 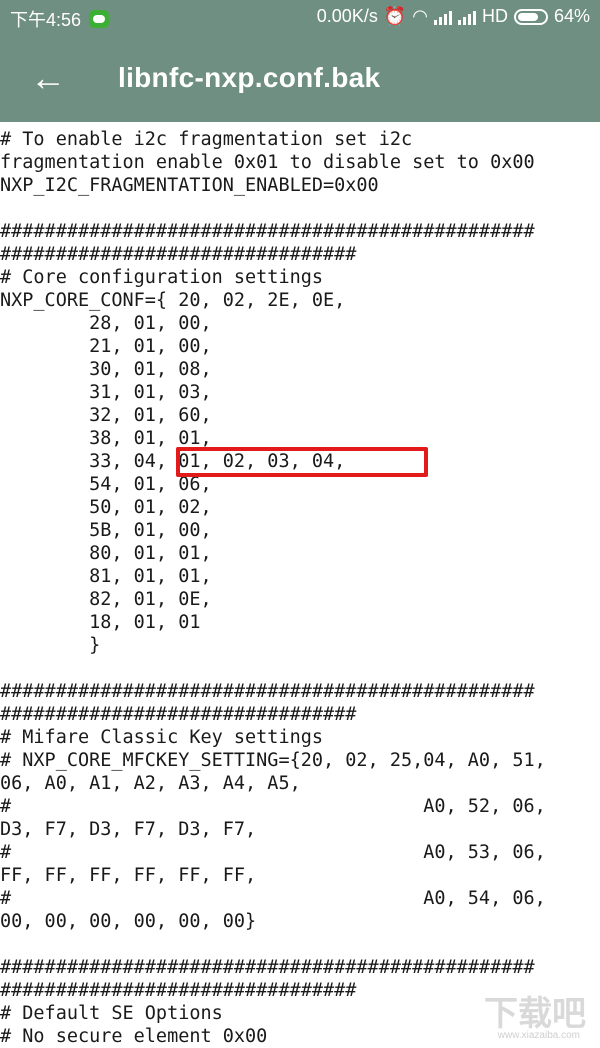 I want to click on hd-badge: HD, so click(x=494, y=16).